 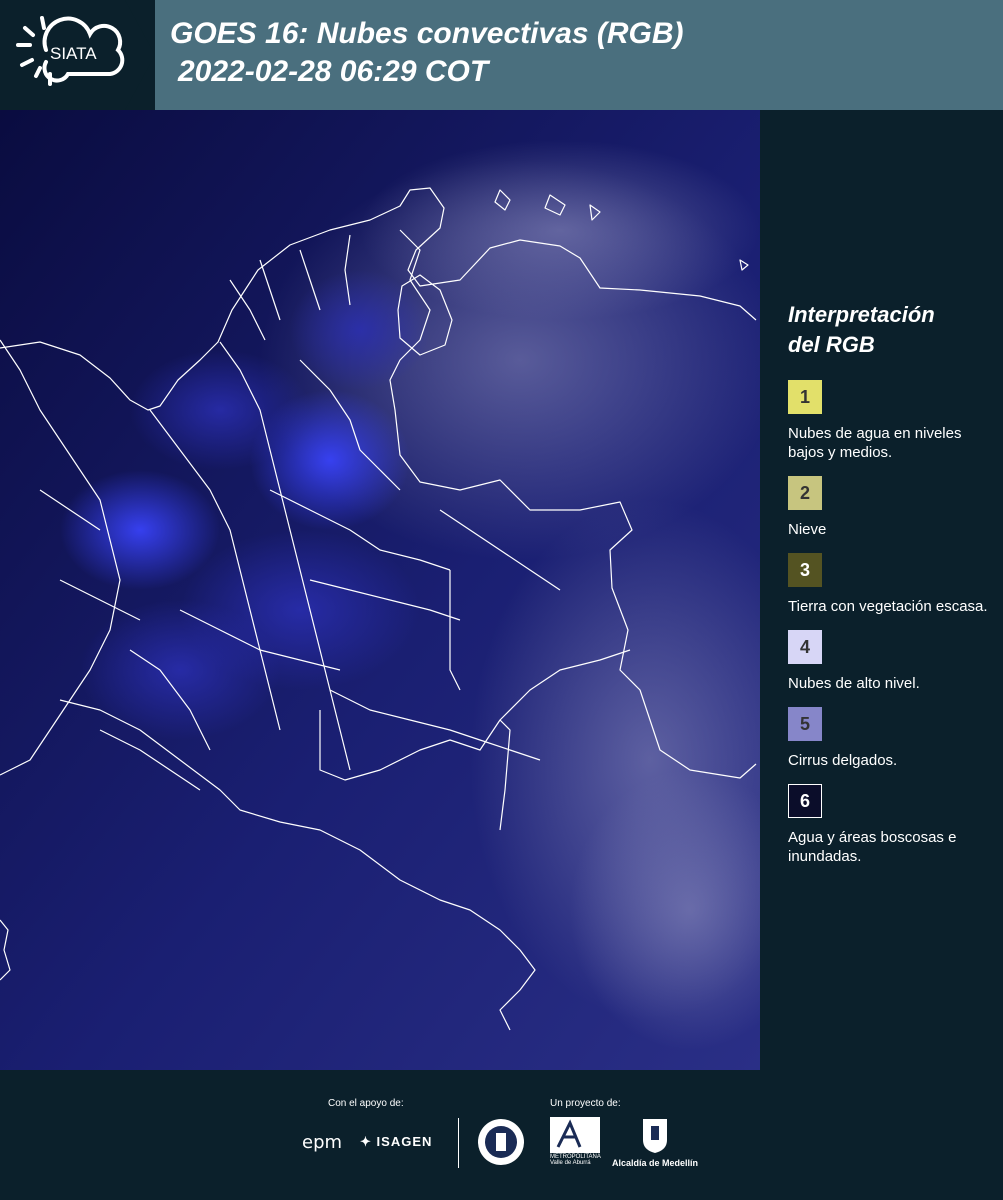 I want to click on isagen-icon: ✦, so click(x=366, y=1141).